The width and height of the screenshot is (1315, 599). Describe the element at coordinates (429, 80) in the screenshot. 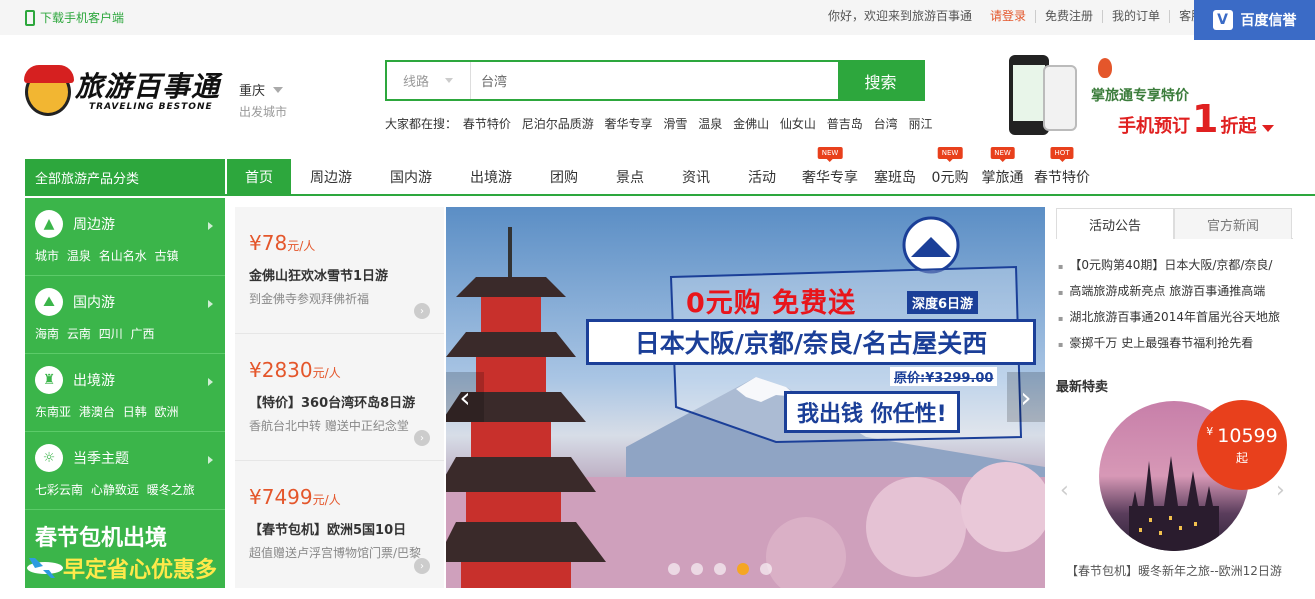

I see `search-type-select: 线路` at that location.